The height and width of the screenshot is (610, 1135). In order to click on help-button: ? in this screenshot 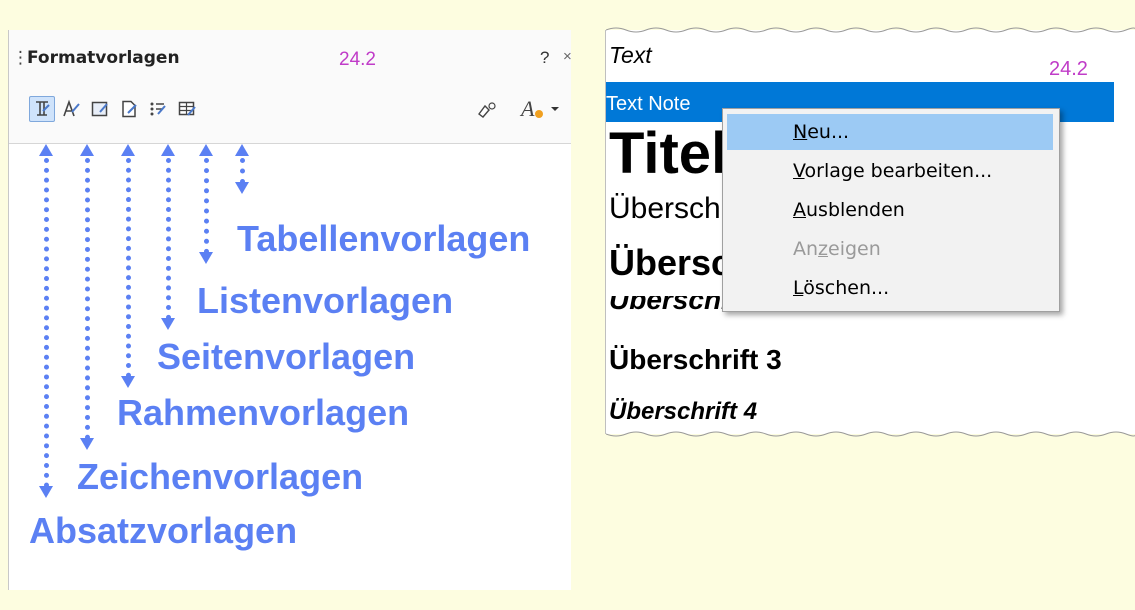, I will do `click(544, 58)`.